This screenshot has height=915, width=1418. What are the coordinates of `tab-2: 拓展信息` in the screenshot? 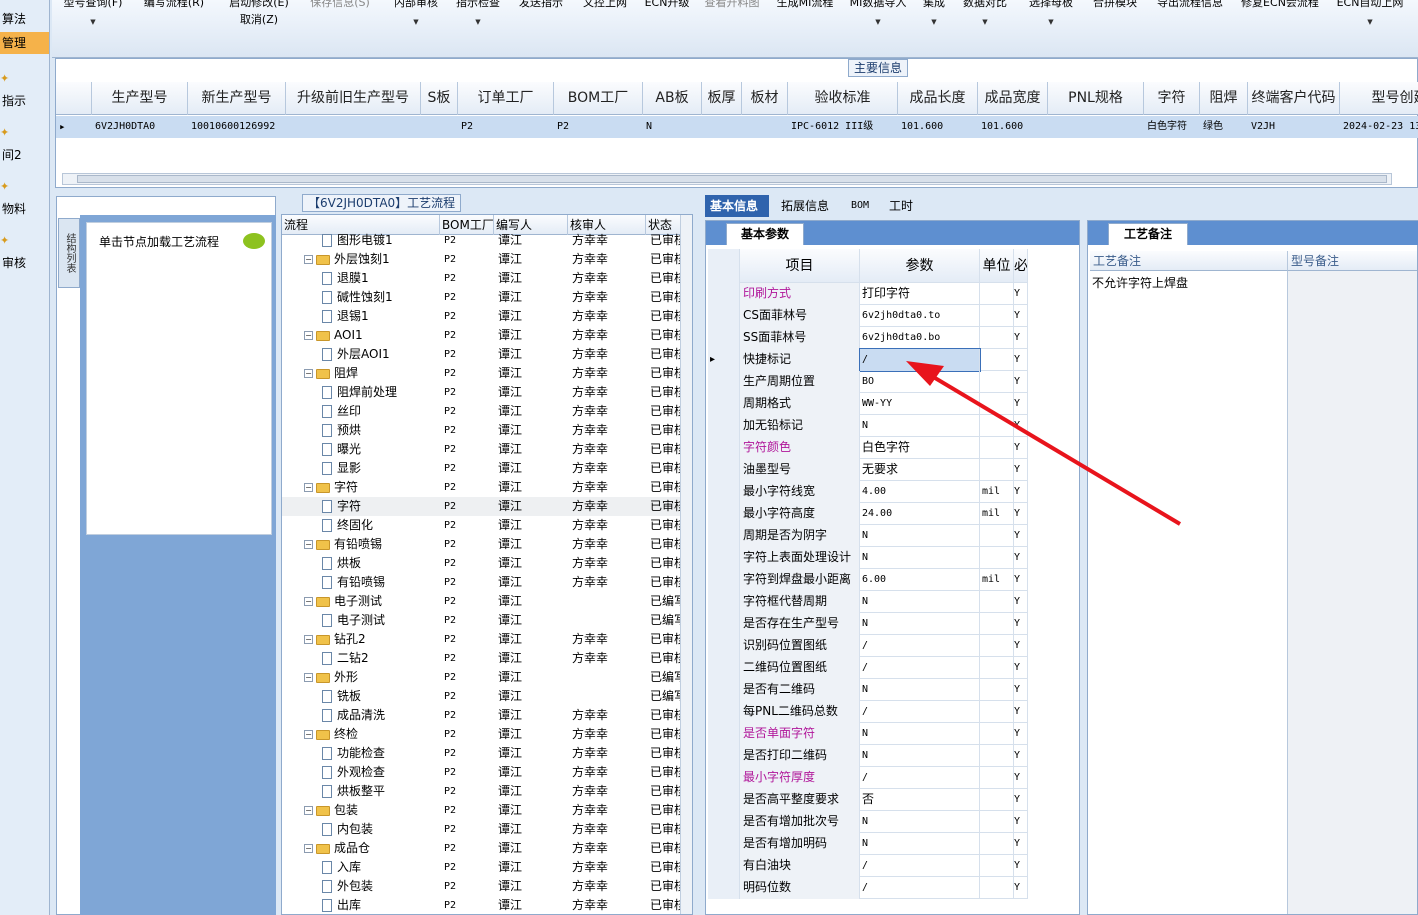 It's located at (805, 206).